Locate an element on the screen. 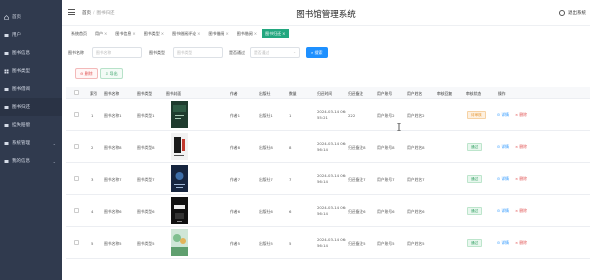 Image resolution: width=590 pixels, height=280 pixels. sidebar-item-users: 用户 is located at coordinates (31, 35).